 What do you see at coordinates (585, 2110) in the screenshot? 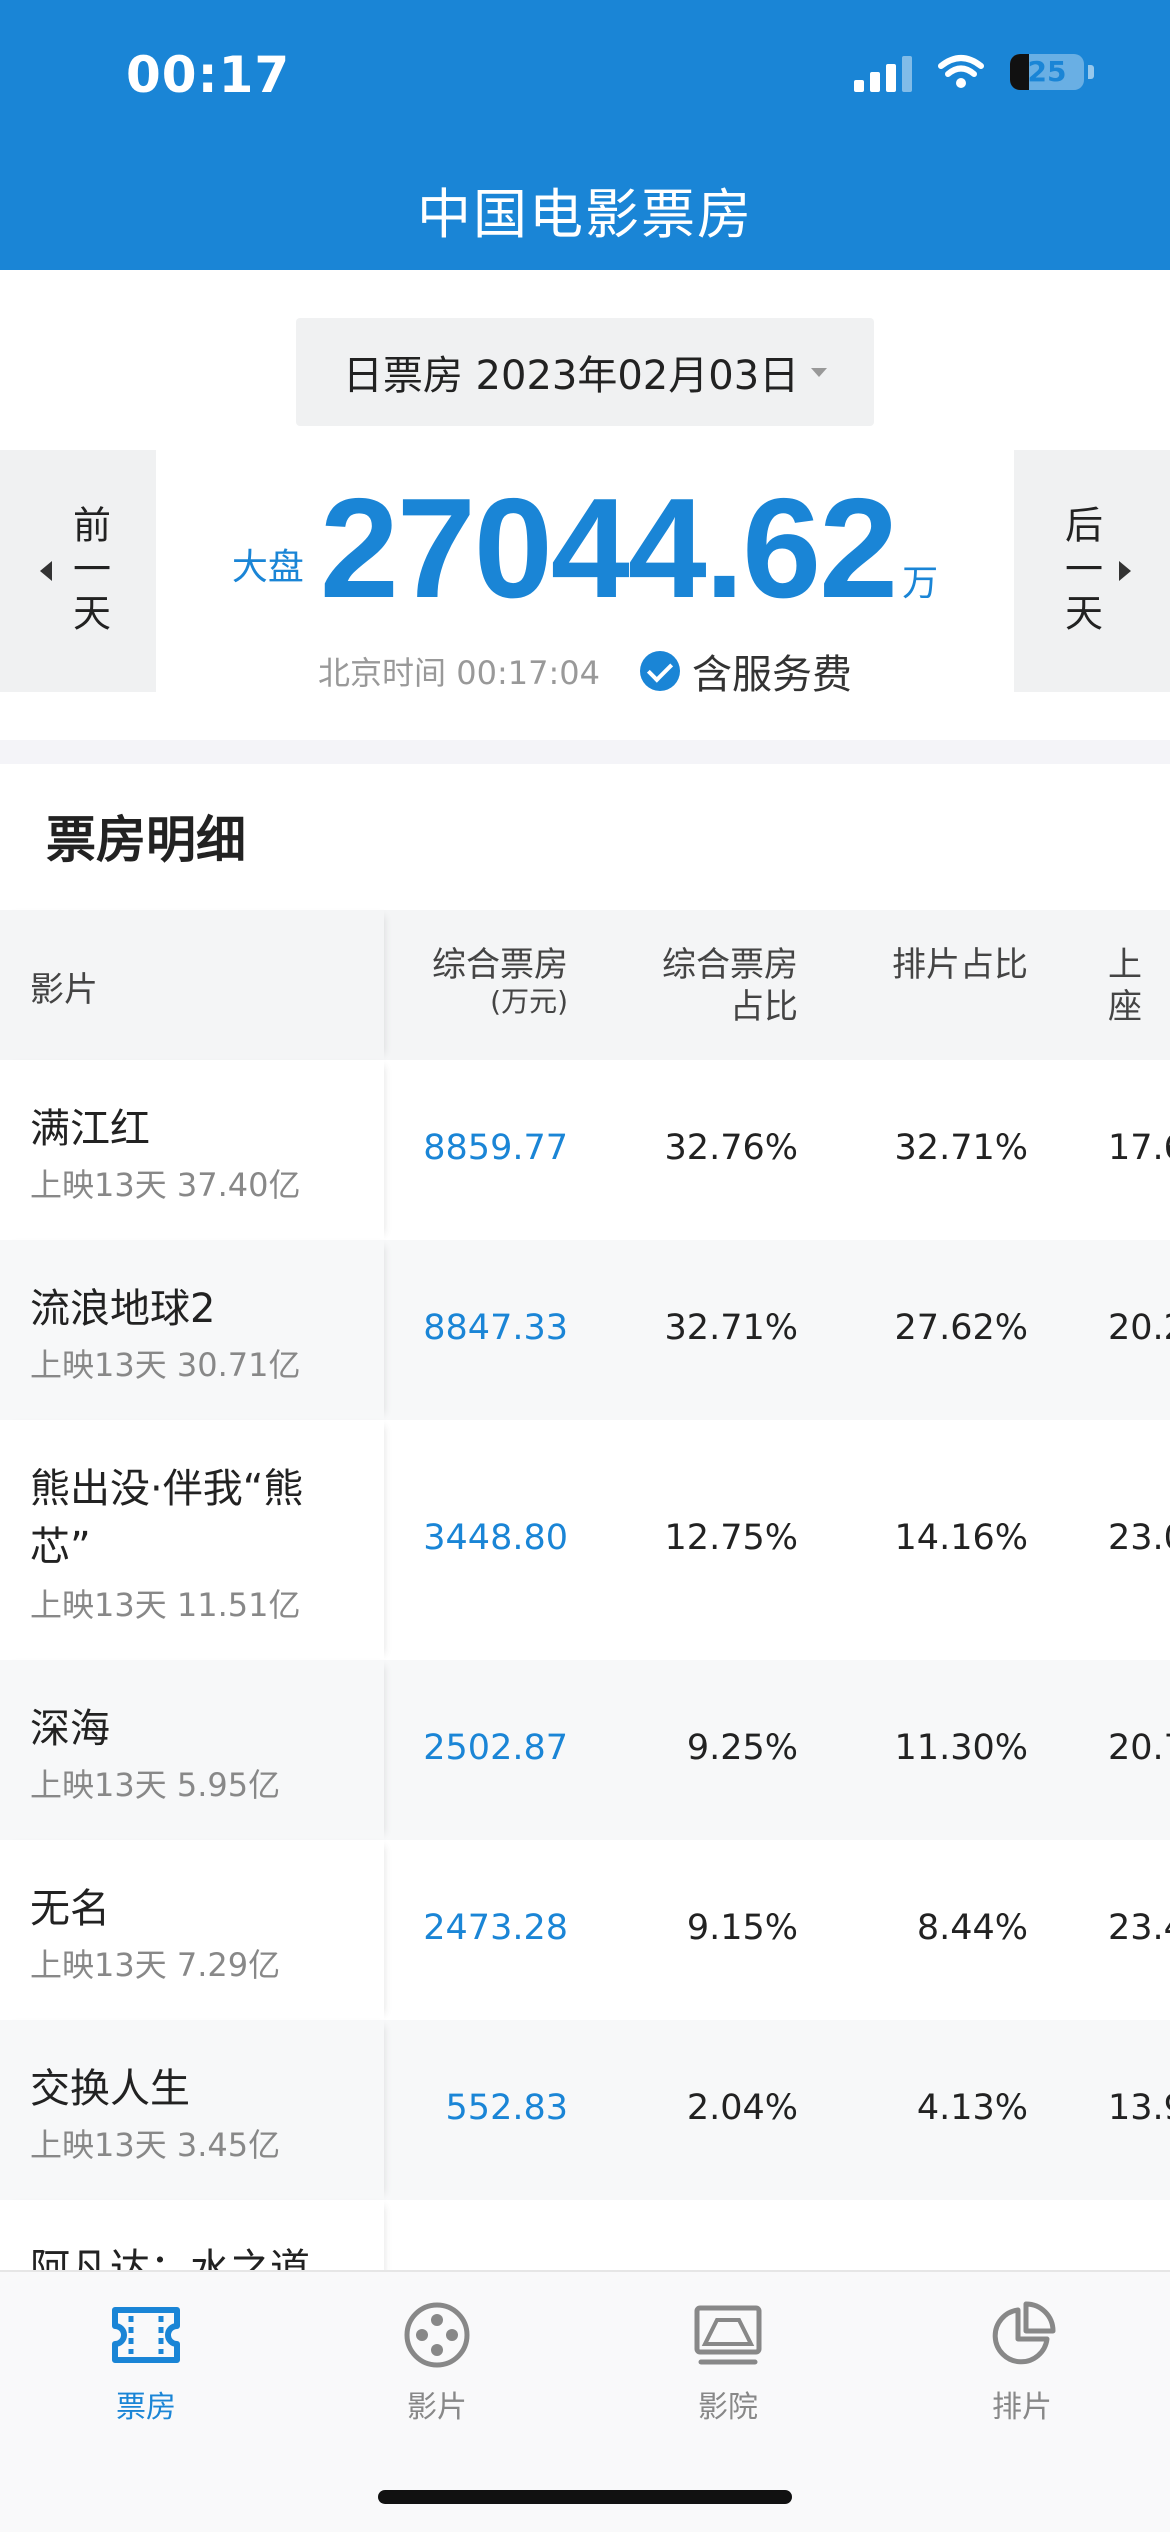
I see `table-row: 交换人生 上映13天 3.45亿 552.83 2.04% 4.13% 13.9` at bounding box center [585, 2110].